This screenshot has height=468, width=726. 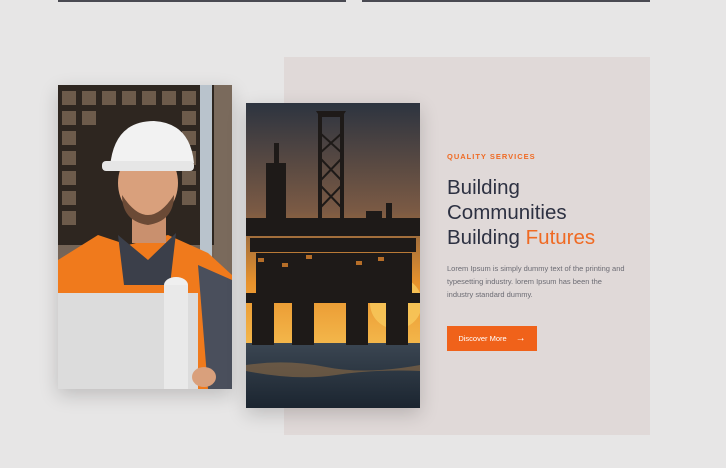 I want to click on previous-section-card-left, so click(x=202, y=1).